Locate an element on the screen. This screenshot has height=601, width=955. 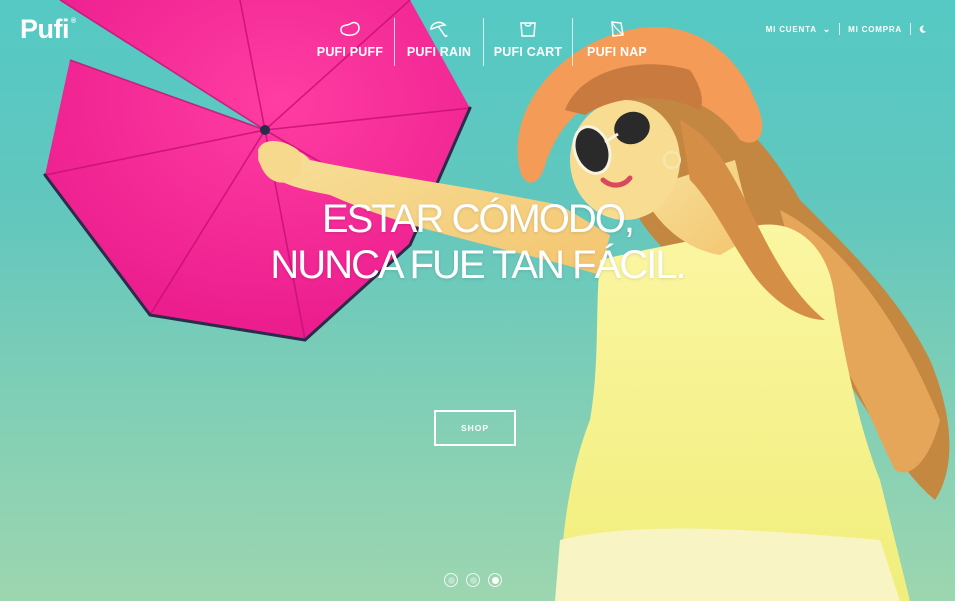
nav-item-pufi-puff: PUFI PUFF is located at coordinates (350, 42).